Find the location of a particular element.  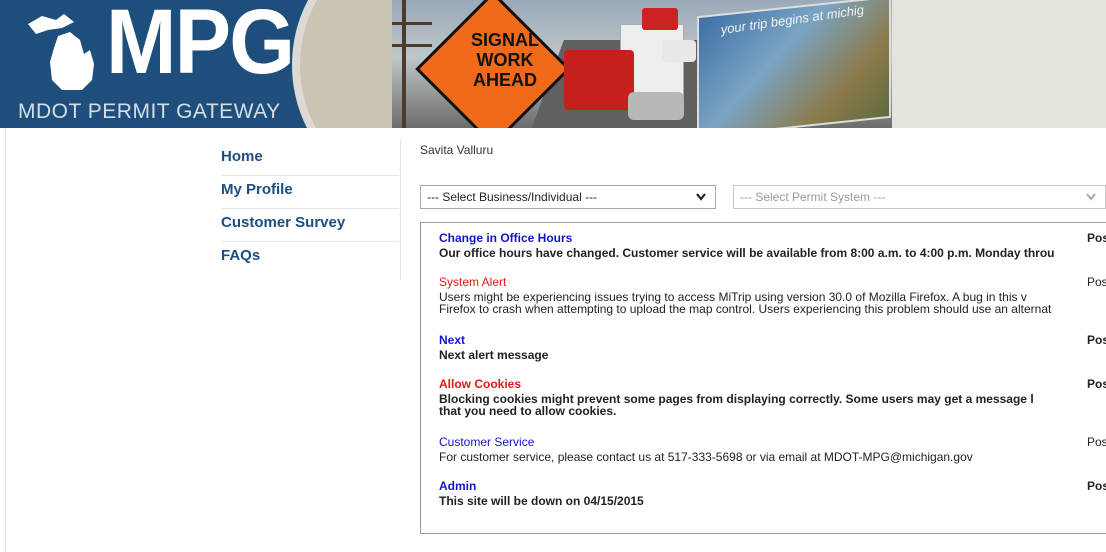

alert-body: Next alert message is located at coordinates (494, 355).